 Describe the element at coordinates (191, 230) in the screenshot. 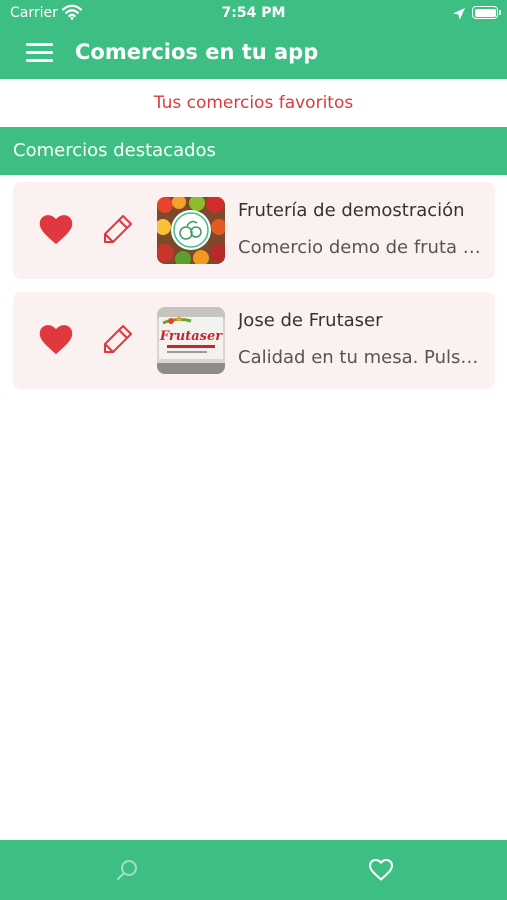

I see `fruit-shop-logo-image` at that location.